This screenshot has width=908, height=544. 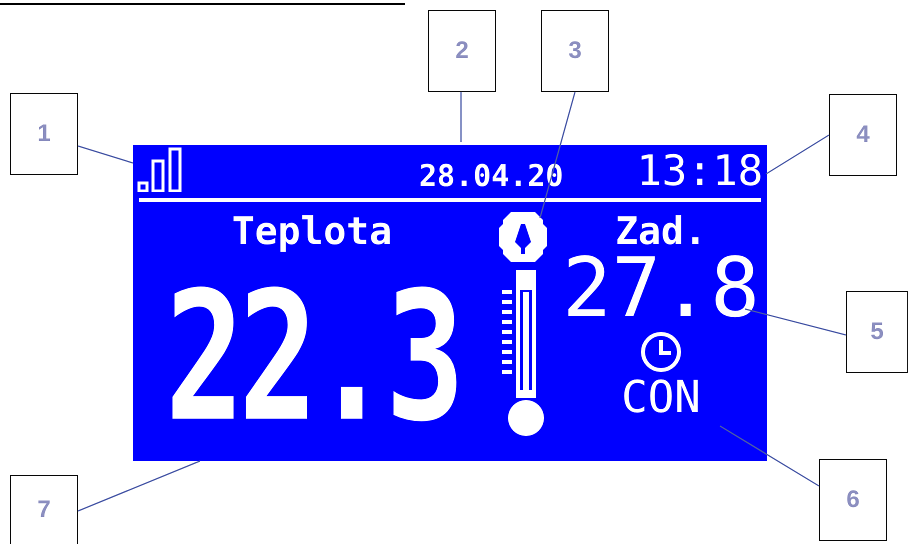 What do you see at coordinates (44, 134) in the screenshot?
I see `callout-number: 1` at bounding box center [44, 134].